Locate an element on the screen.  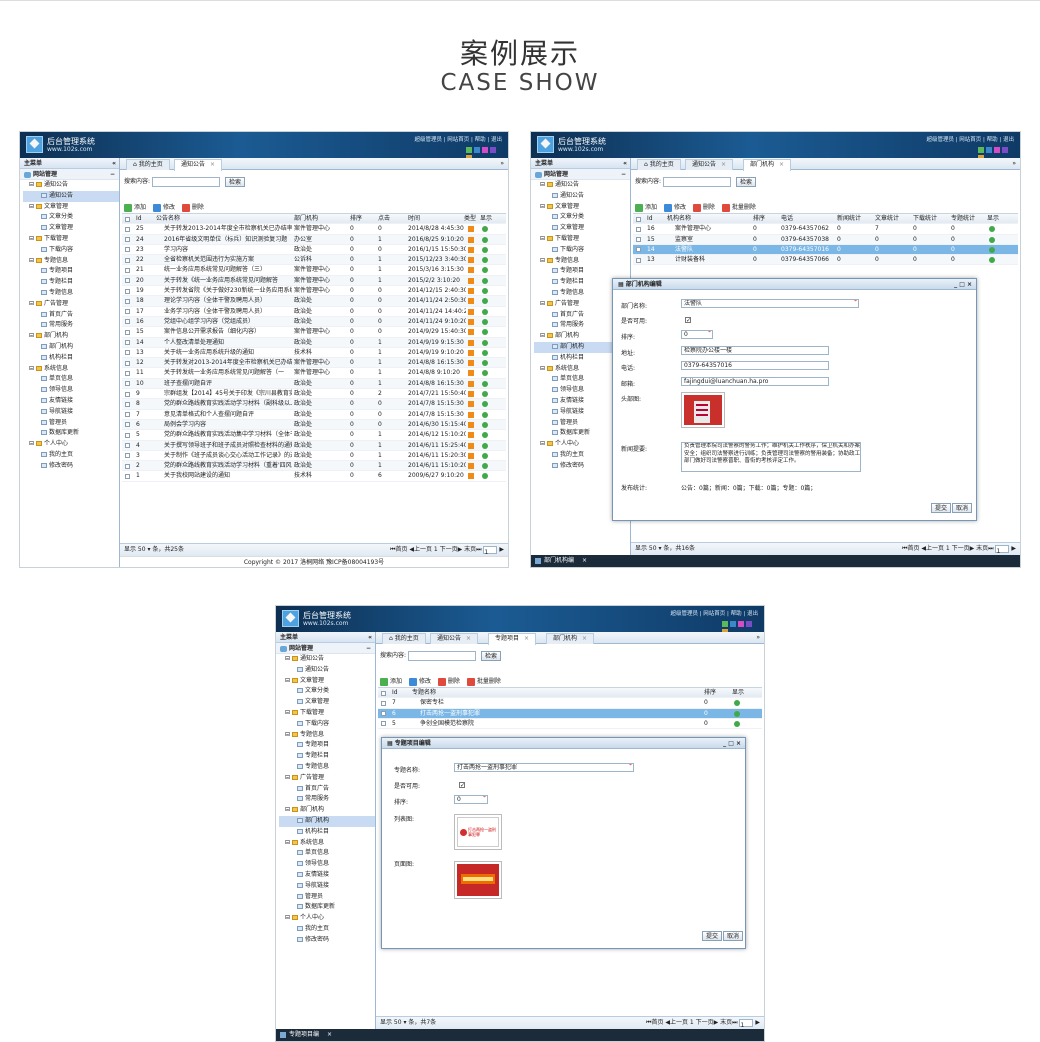
table-row: 7 意见清单格式和个人查摆问题自评 政治处 0 0 2014/7/8 15:15:30 is located at coordinates (314, 415).